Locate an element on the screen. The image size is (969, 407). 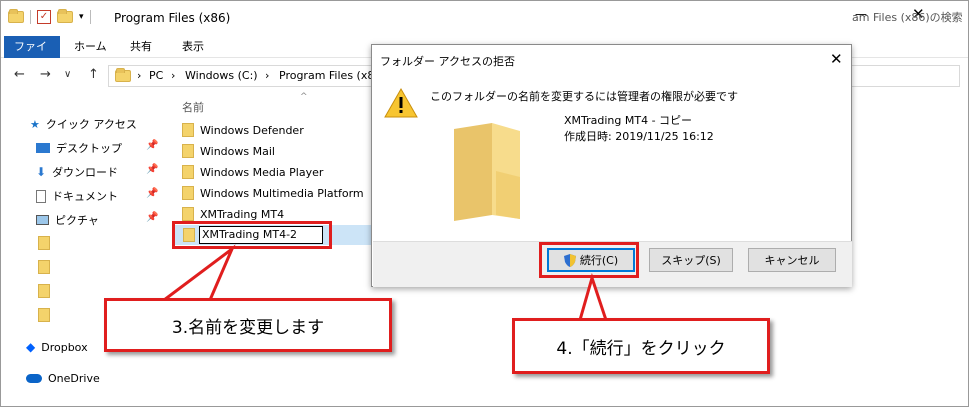
callout-rename: 3.名前を変更します is located at coordinates (248, 325).